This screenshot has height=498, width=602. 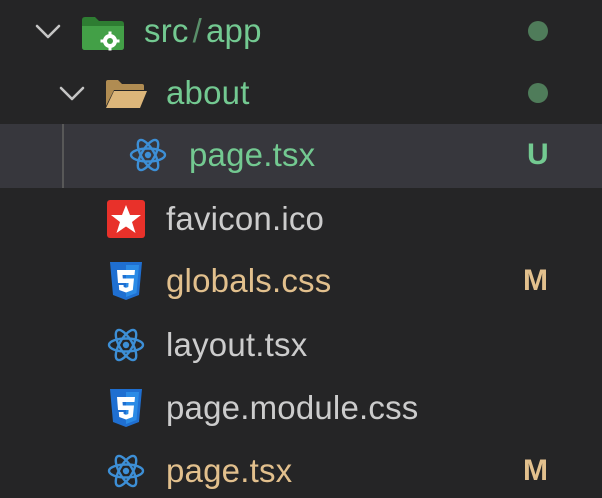 I want to click on tree-item-label: favicon.ico, so click(x=245, y=218).